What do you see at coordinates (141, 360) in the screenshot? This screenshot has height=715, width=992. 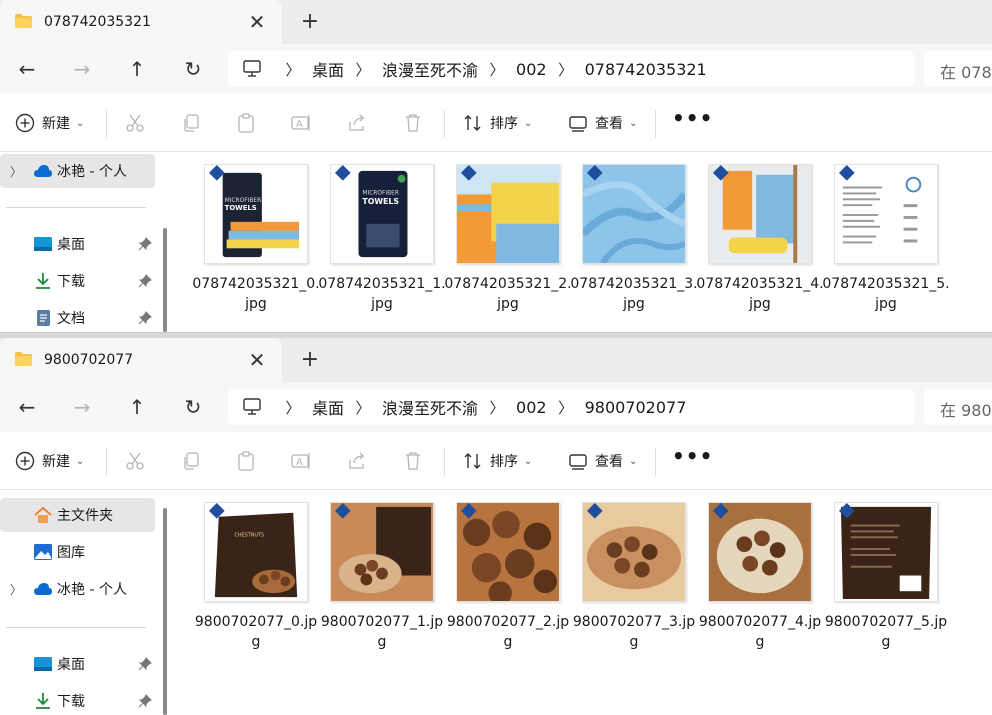 I see `tab-9800702077: 9800702077 ✕` at bounding box center [141, 360].